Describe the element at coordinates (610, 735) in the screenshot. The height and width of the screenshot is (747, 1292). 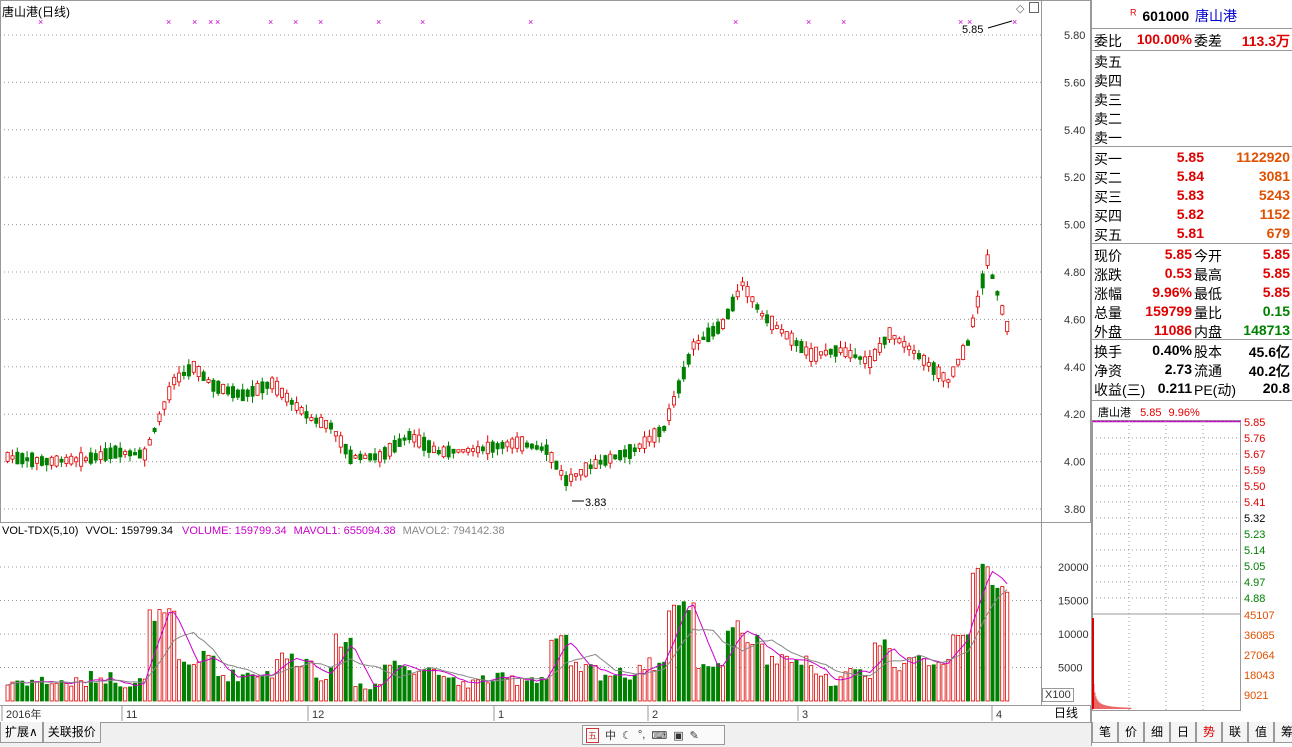
I see `ime-cn-icon: 中` at that location.